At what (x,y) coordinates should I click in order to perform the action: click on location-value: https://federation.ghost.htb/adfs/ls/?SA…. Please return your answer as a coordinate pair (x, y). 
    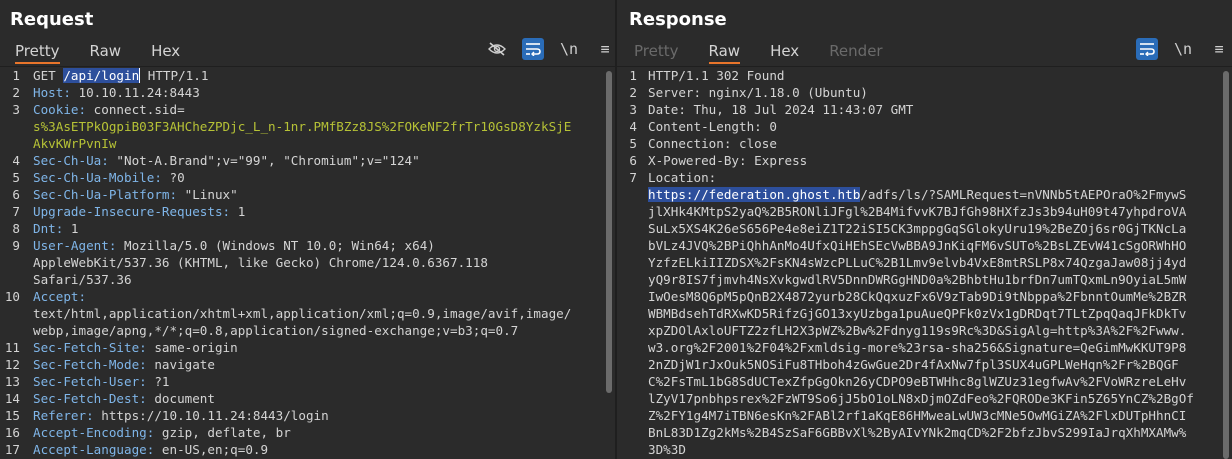
    Looking at the image, I should click on (933, 194).